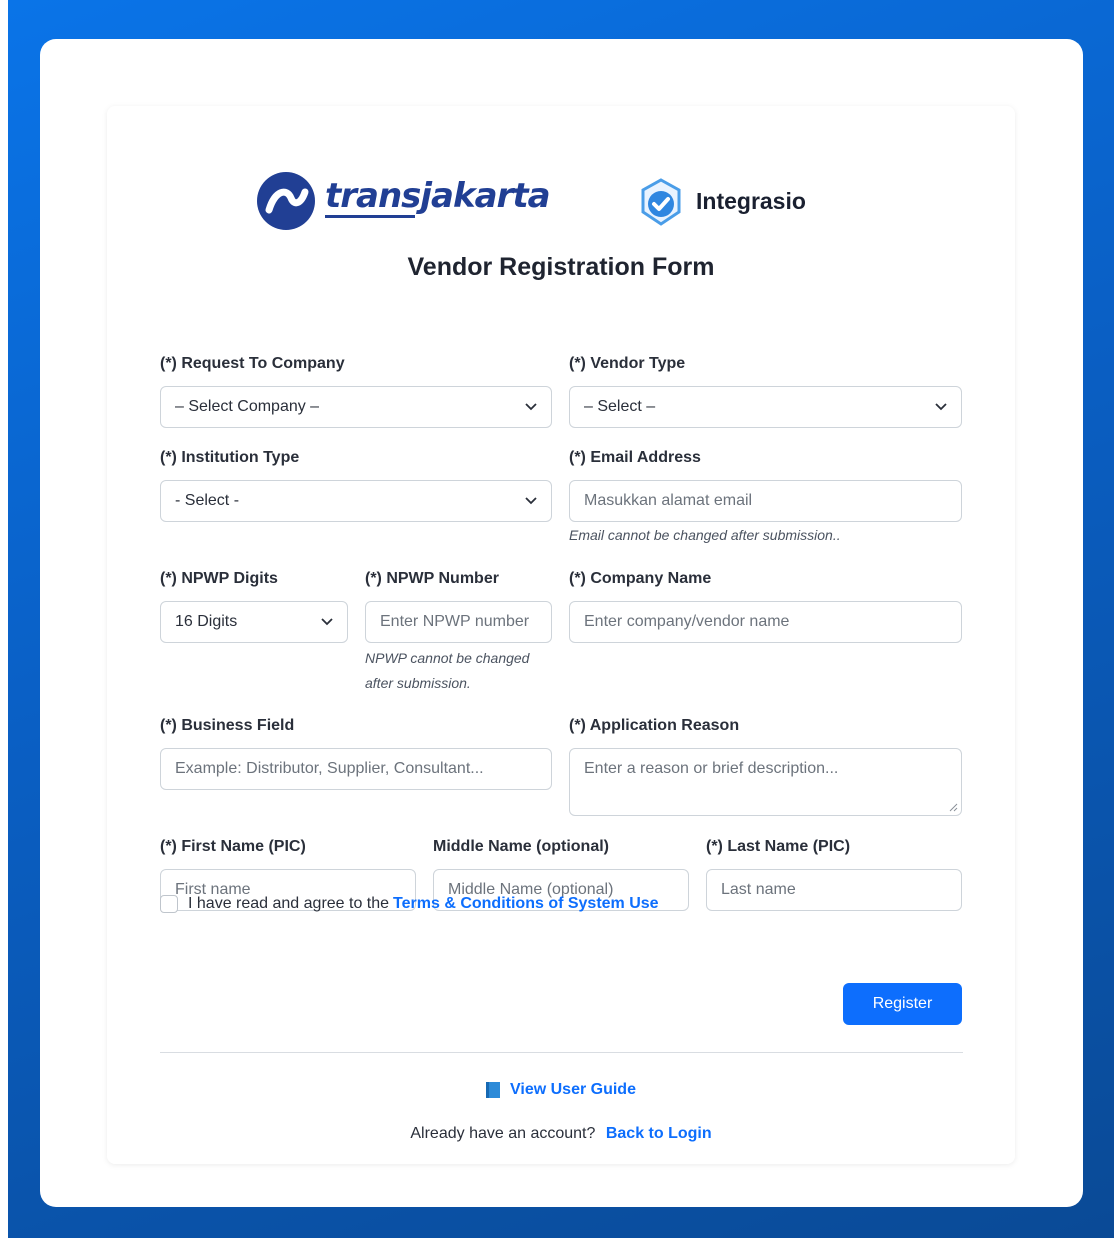  Describe the element at coordinates (356, 407) in the screenshot. I see `request-company-select: – Select Company –` at that location.